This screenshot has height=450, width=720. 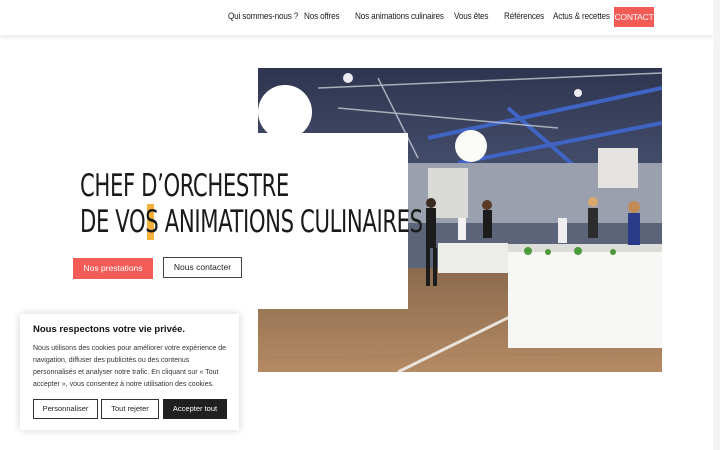 I want to click on cookie-accept-button: Accepter tout, so click(x=195, y=409).